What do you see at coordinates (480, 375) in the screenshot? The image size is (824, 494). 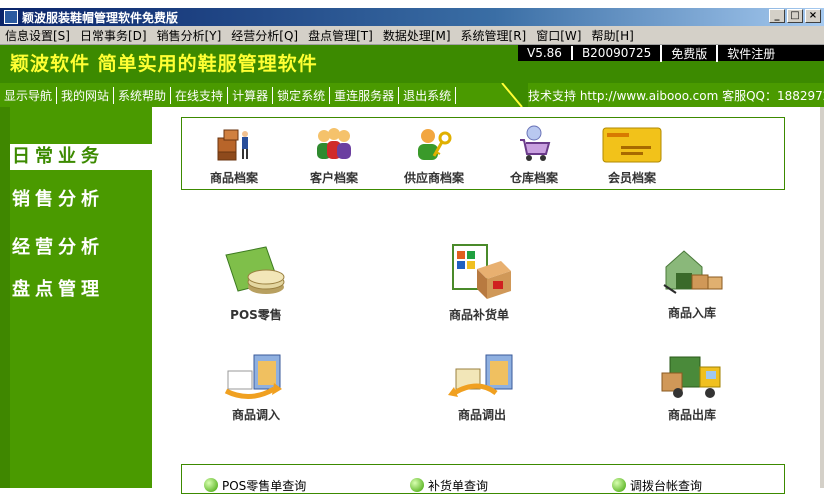 I see `transfer-out-icon` at bounding box center [480, 375].